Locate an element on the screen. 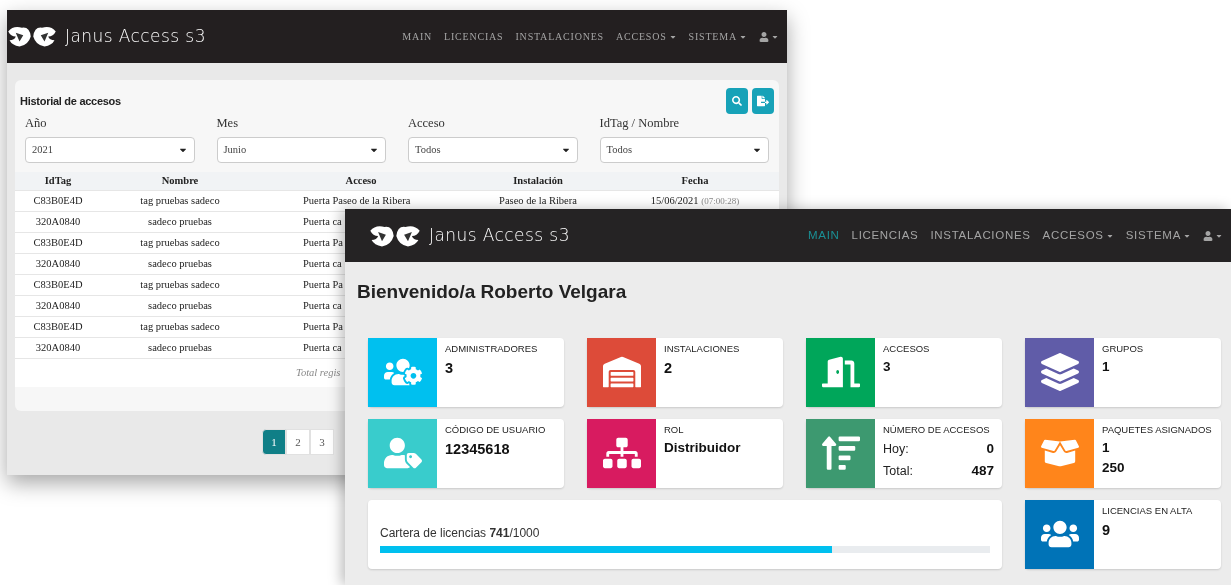 This screenshot has height=585, width=1231. card-label: ACCESOS is located at coordinates (907, 348).